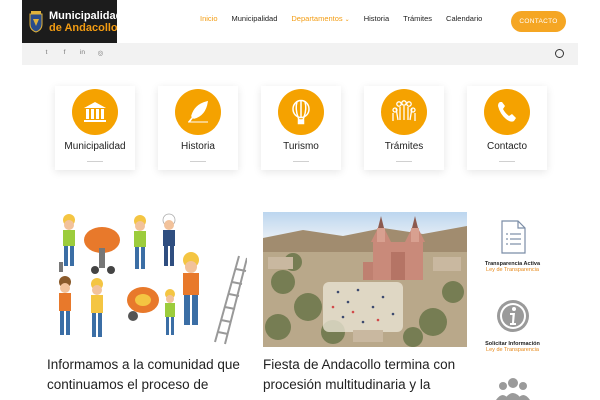 This screenshot has height=400, width=600. I want to click on nav-inicio: Inicio, so click(209, 18).